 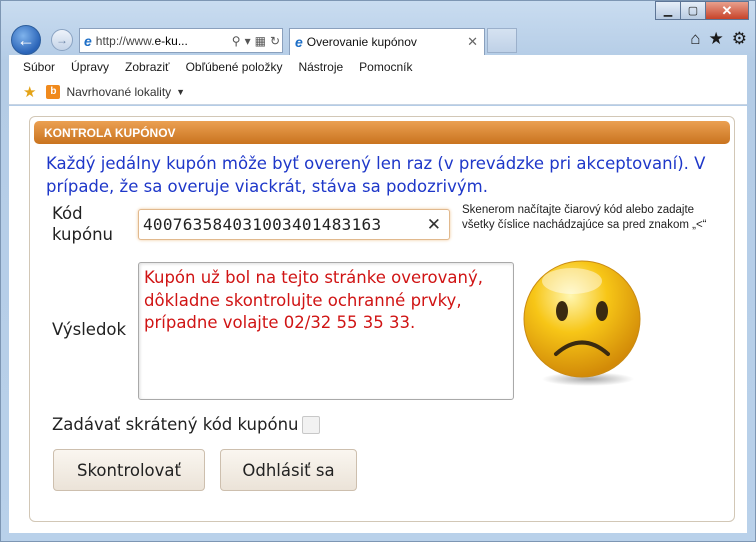 What do you see at coordinates (90, 67) in the screenshot?
I see `menu-edit: Úpravy` at bounding box center [90, 67].